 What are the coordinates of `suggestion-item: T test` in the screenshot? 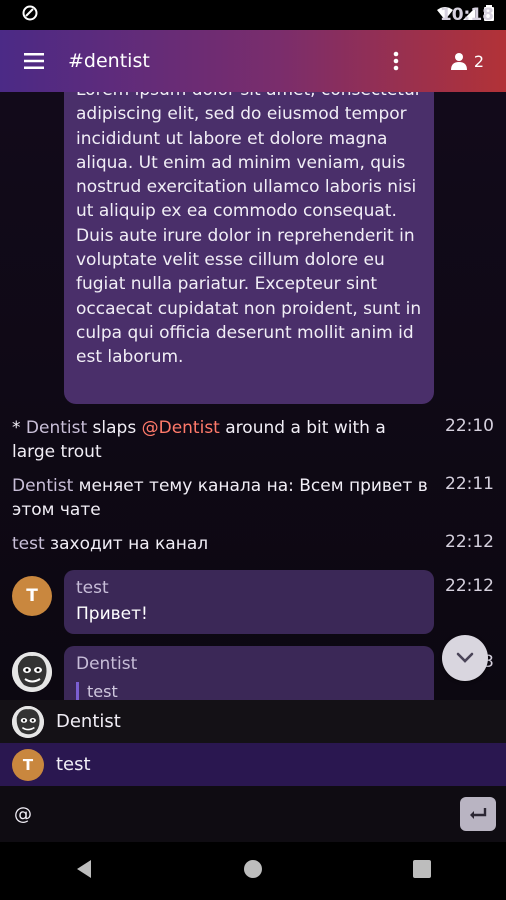 It's located at (253, 764).